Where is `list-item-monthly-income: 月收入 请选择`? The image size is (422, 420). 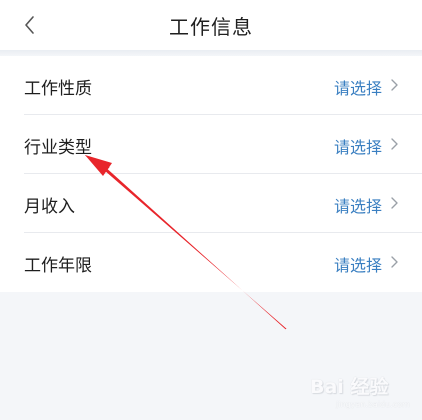 list-item-monthly-income: 月收入 请选择 is located at coordinates (211, 203).